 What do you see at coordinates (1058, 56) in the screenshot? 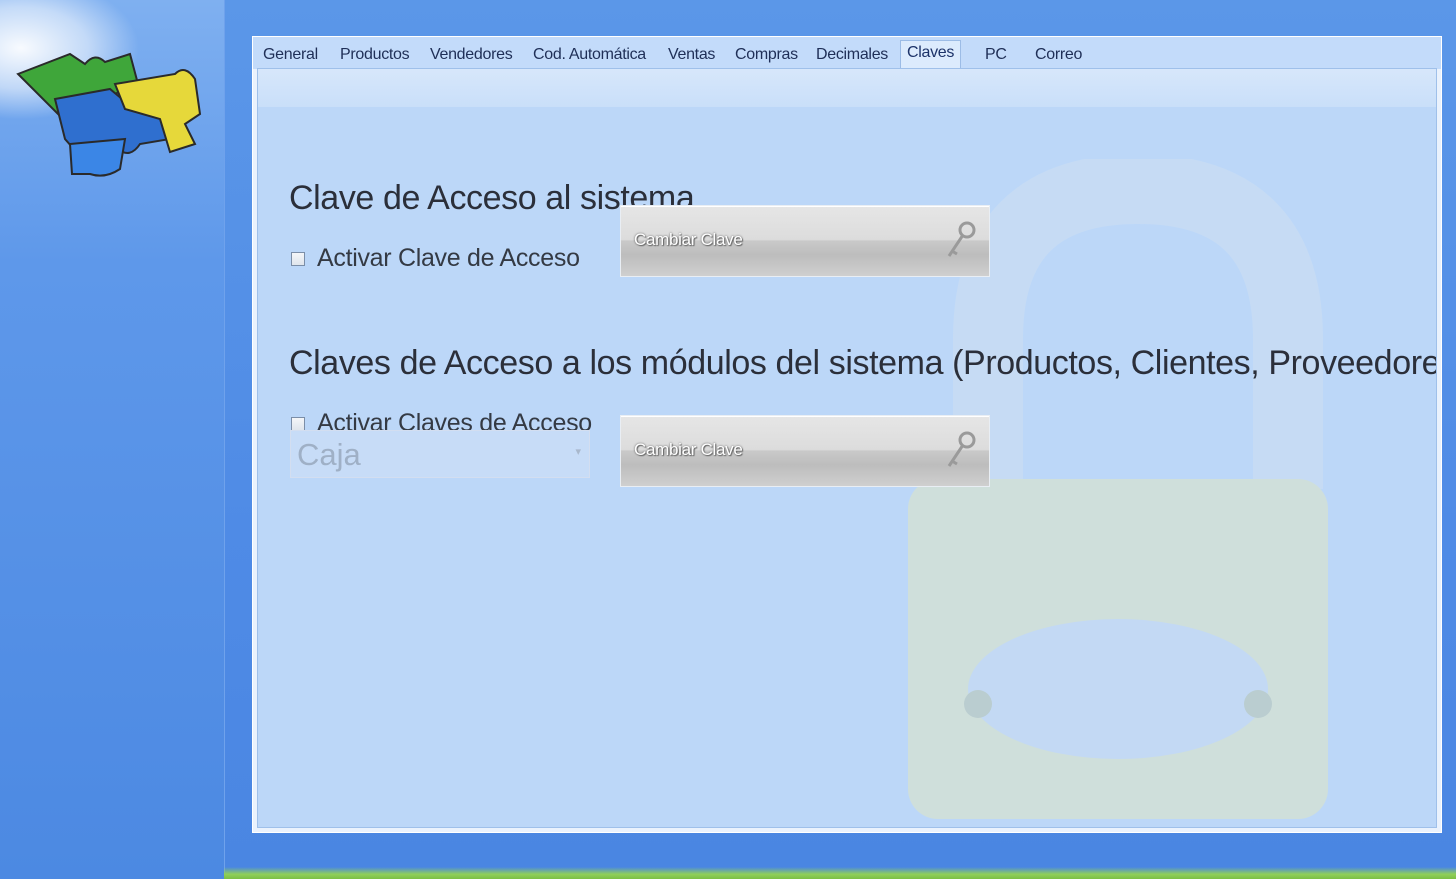
I see `tab-correo: Correo` at bounding box center [1058, 56].